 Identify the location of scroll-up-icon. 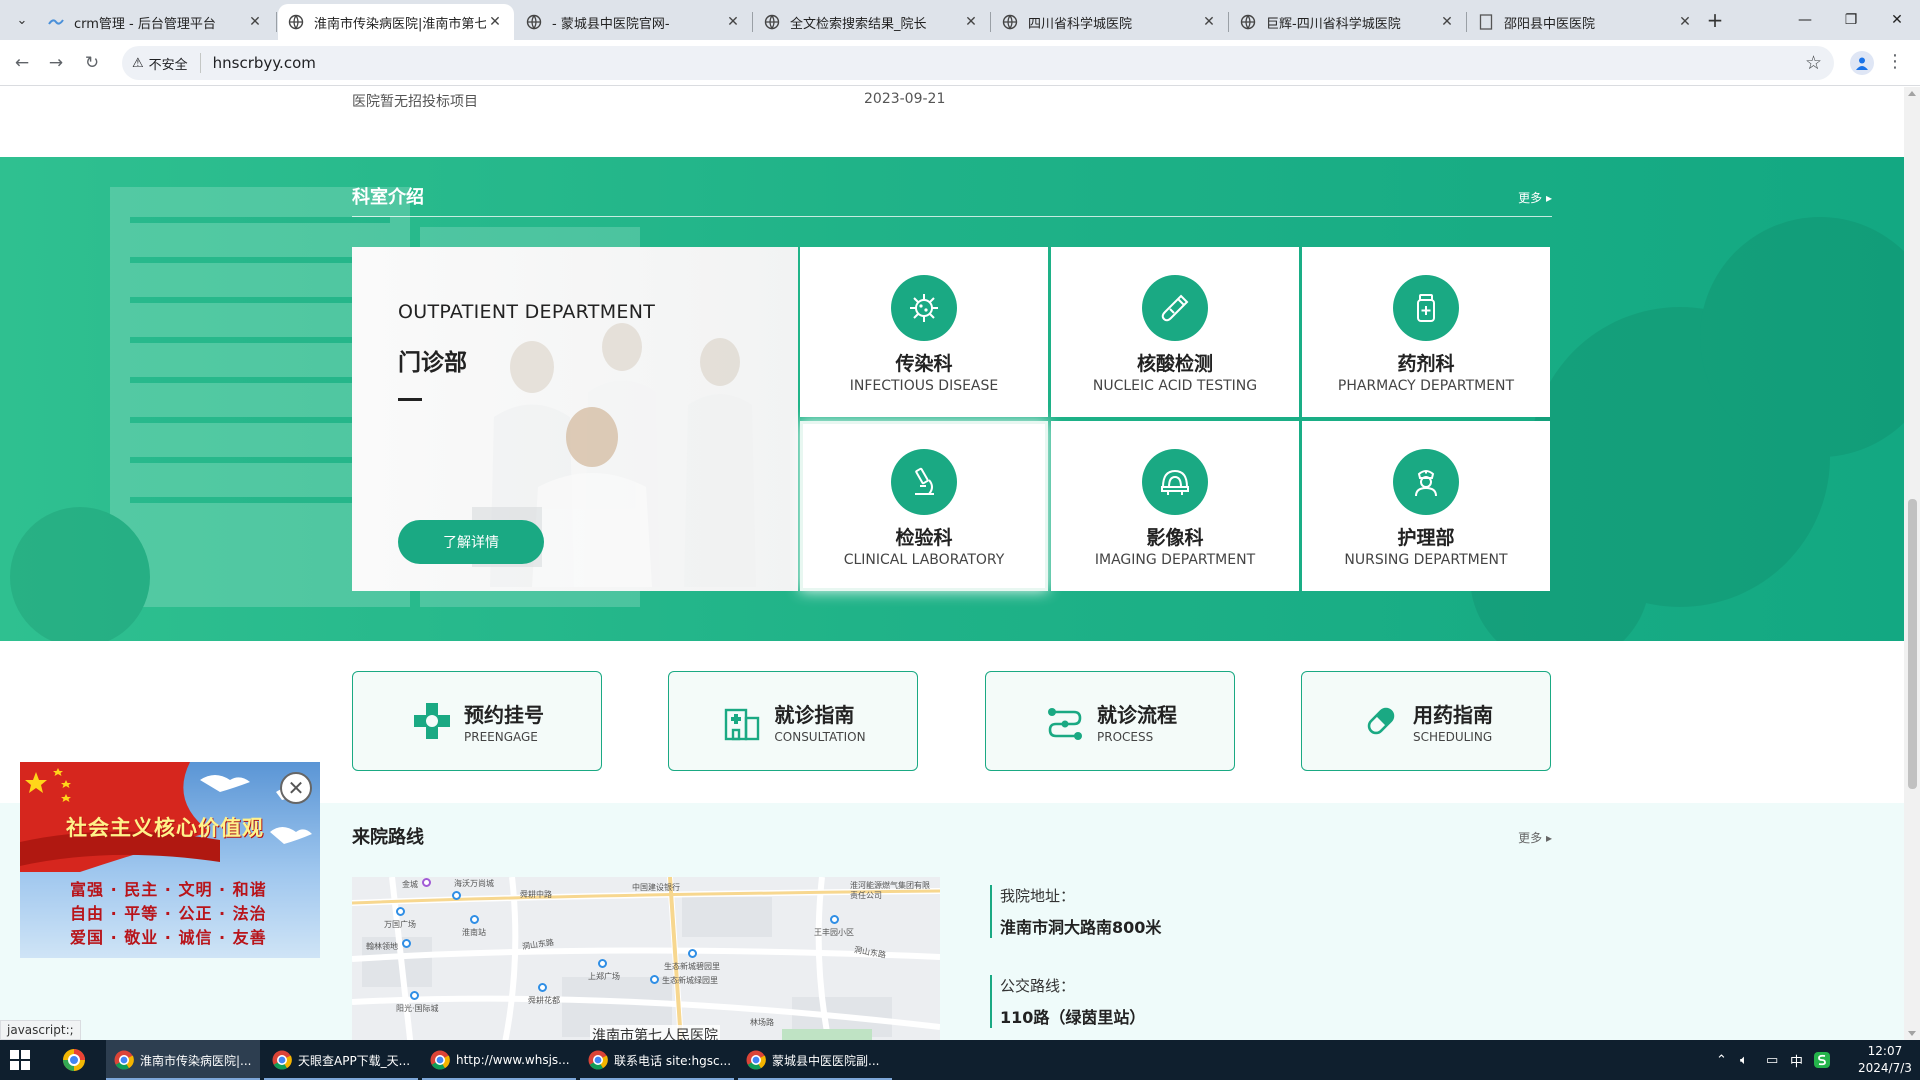
(1912, 93).